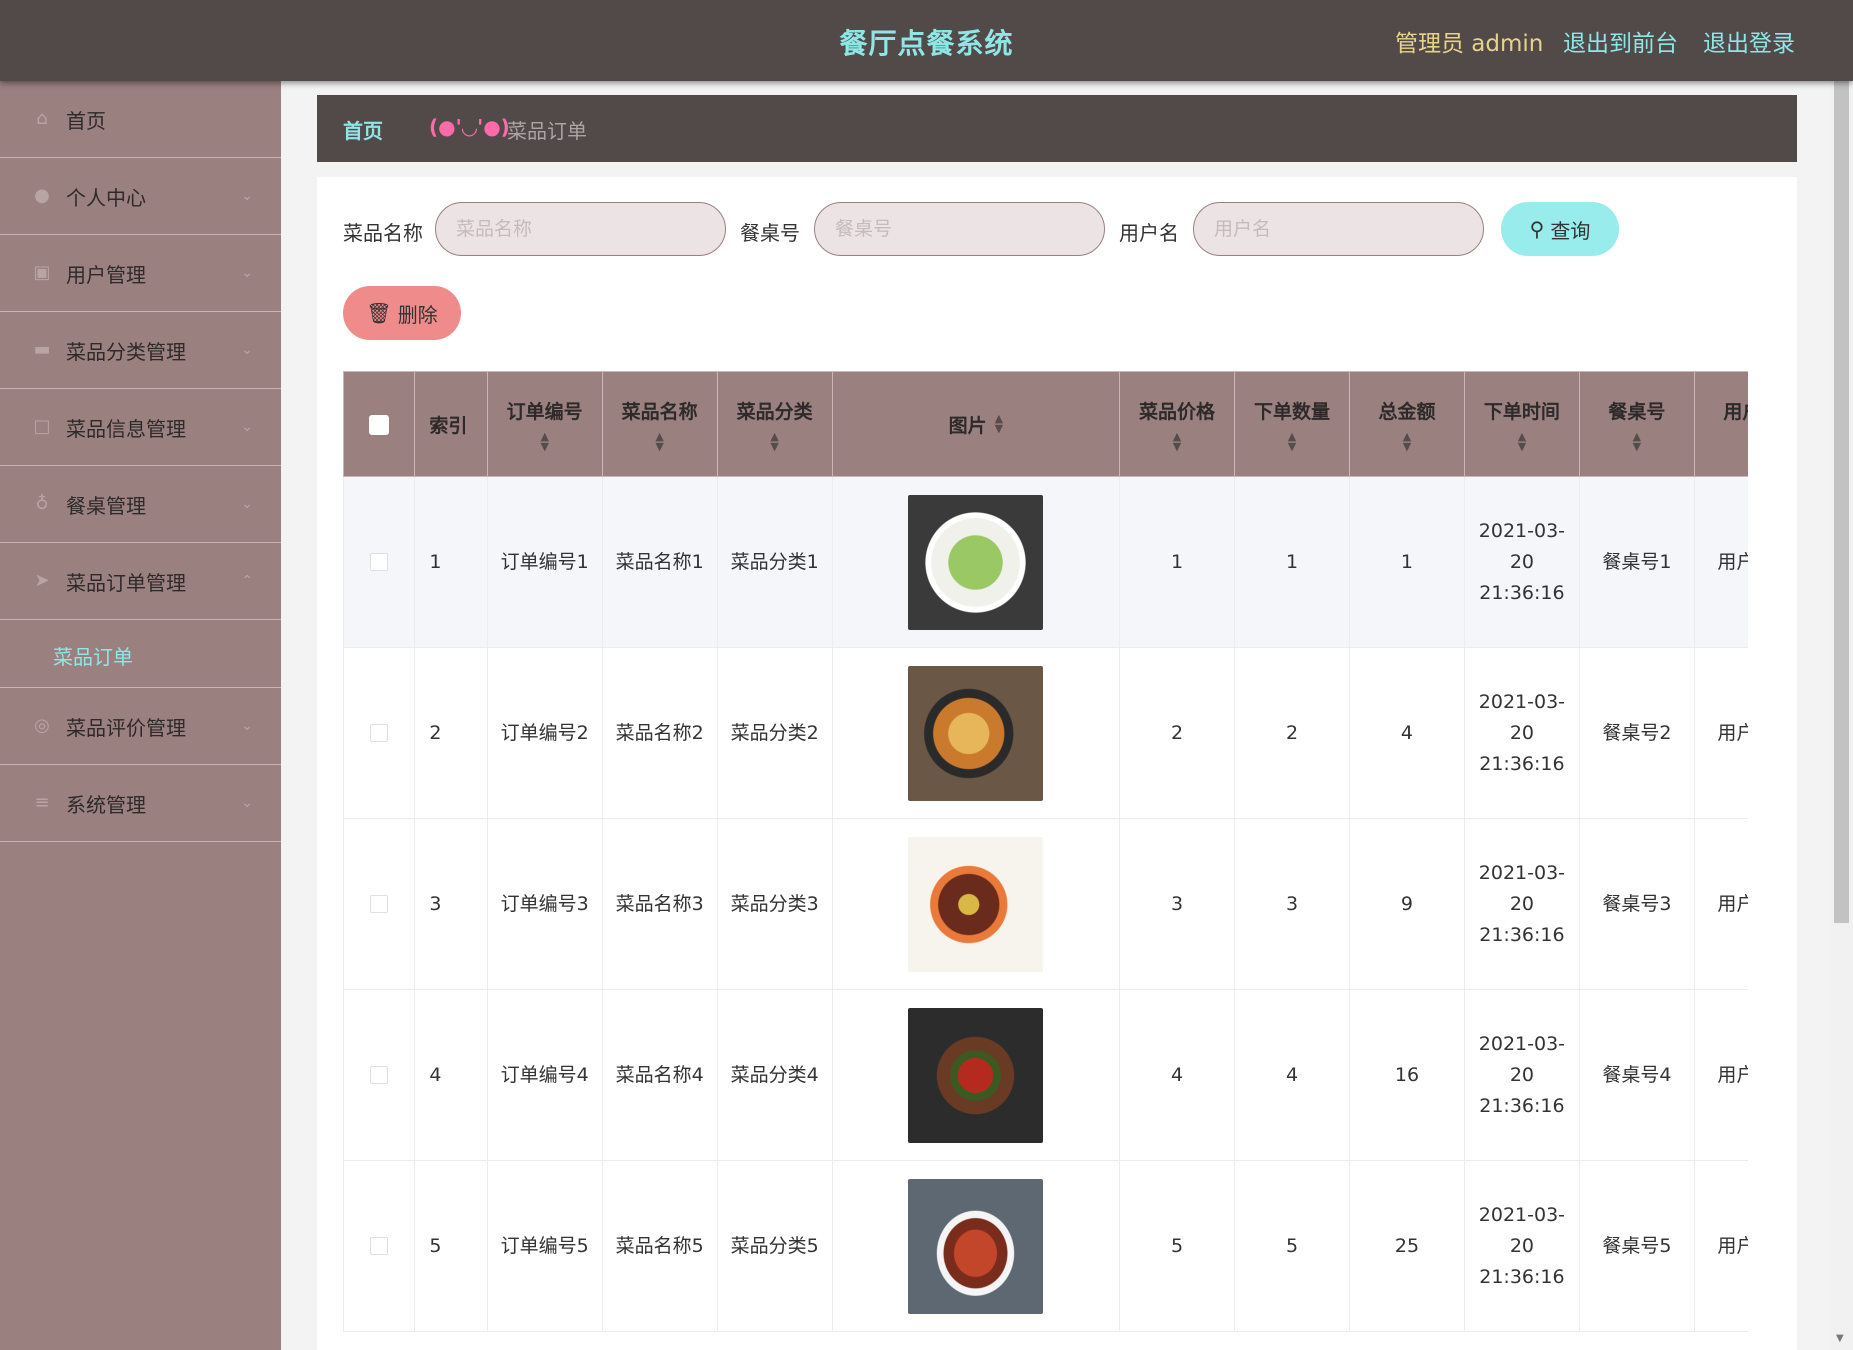 The width and height of the screenshot is (1853, 1350). What do you see at coordinates (774, 411) in the screenshot?
I see `column-header-label: 菜品分类` at bounding box center [774, 411].